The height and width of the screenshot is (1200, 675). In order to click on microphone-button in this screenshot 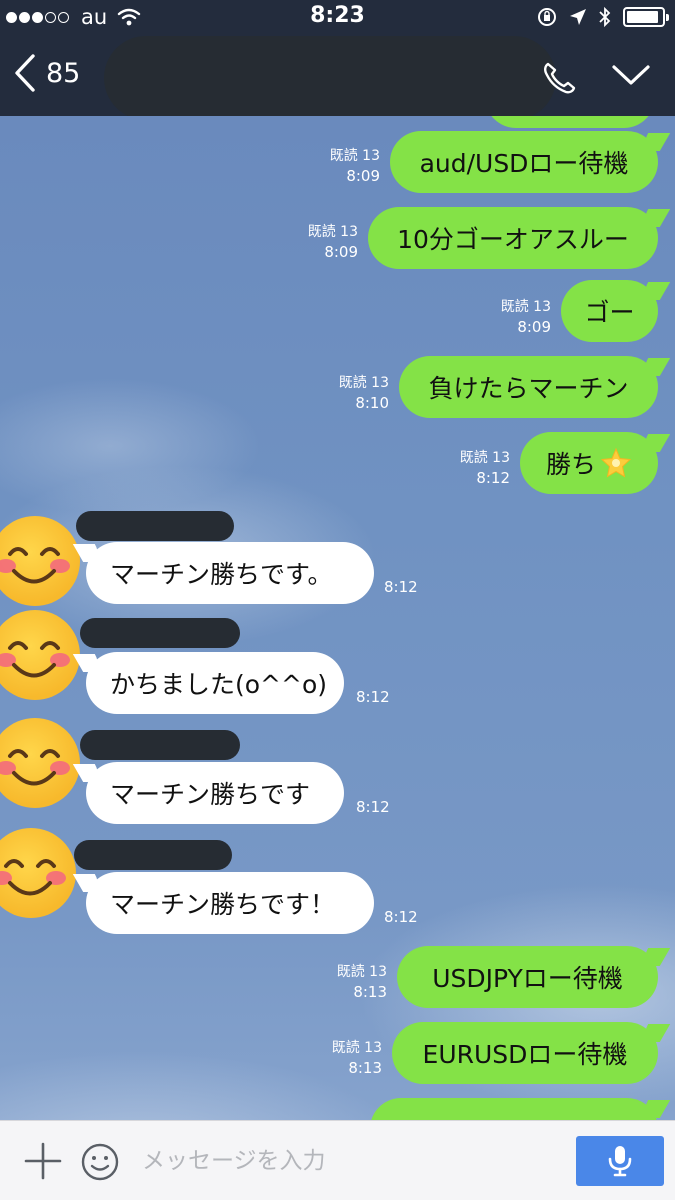, I will do `click(620, 1161)`.